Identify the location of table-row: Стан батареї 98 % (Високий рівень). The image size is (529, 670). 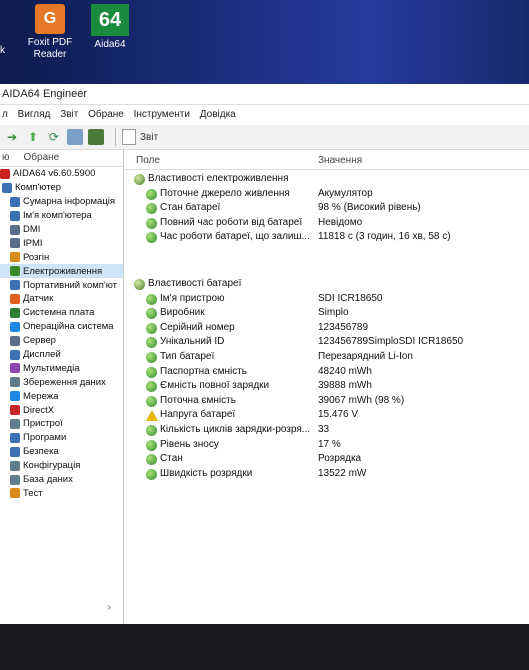
(326, 208).